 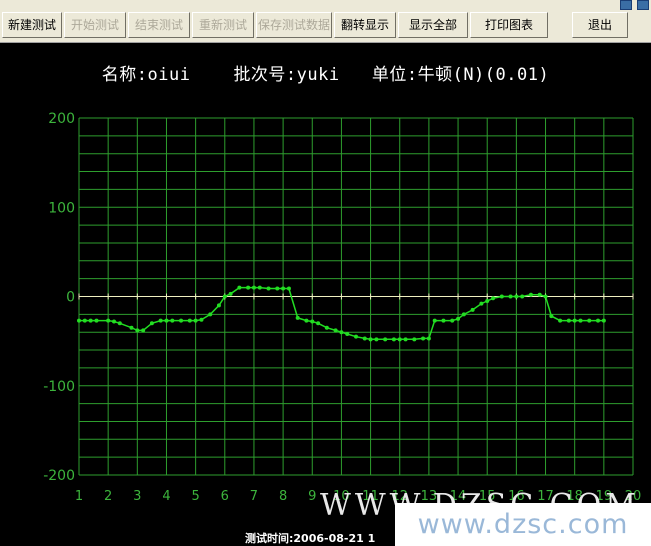 I want to click on x-tick-label: 4, so click(x=166, y=496).